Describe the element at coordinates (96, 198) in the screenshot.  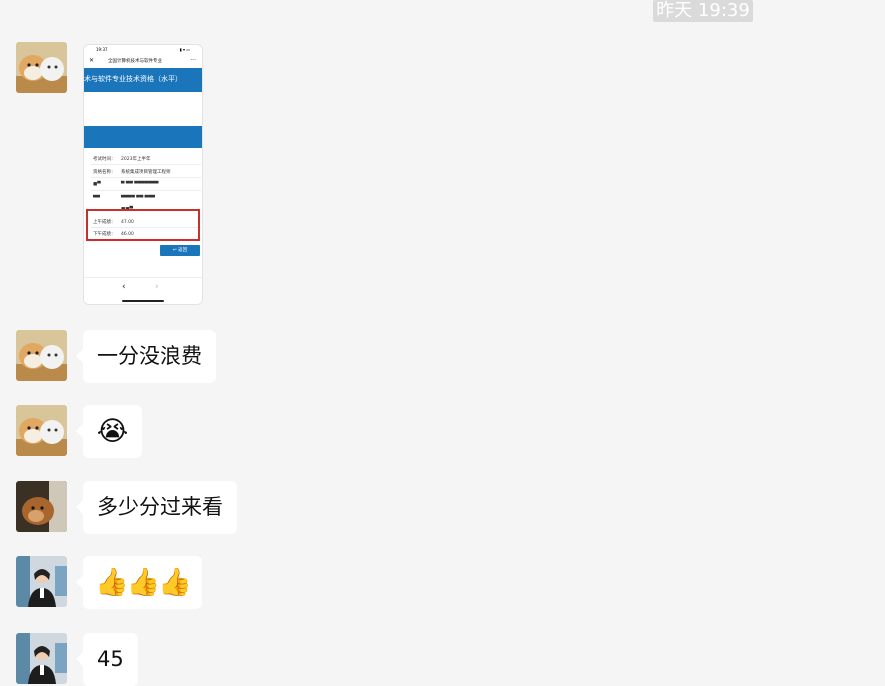
I see `row-key: ▀▀` at that location.